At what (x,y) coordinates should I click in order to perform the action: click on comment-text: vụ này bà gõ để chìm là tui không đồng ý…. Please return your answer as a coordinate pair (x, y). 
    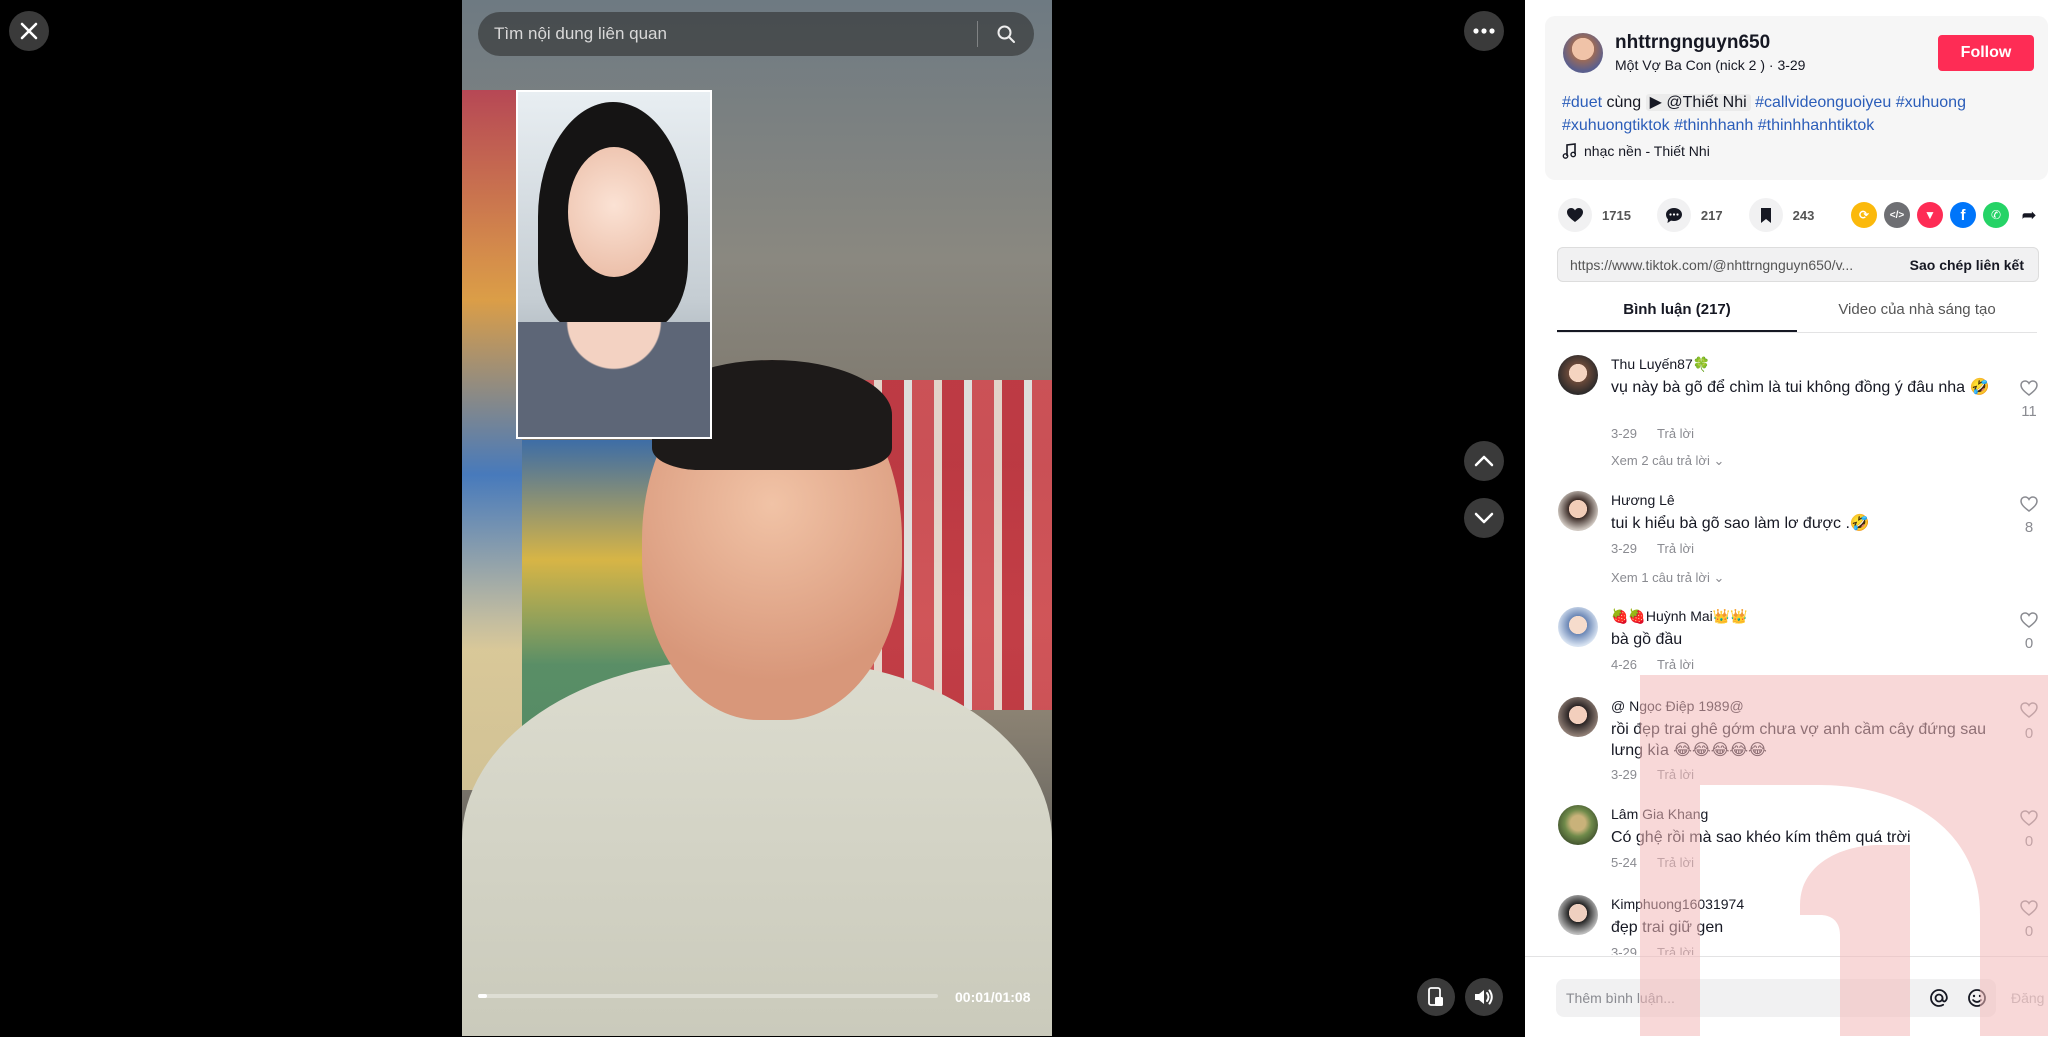
    Looking at the image, I should click on (1800, 387).